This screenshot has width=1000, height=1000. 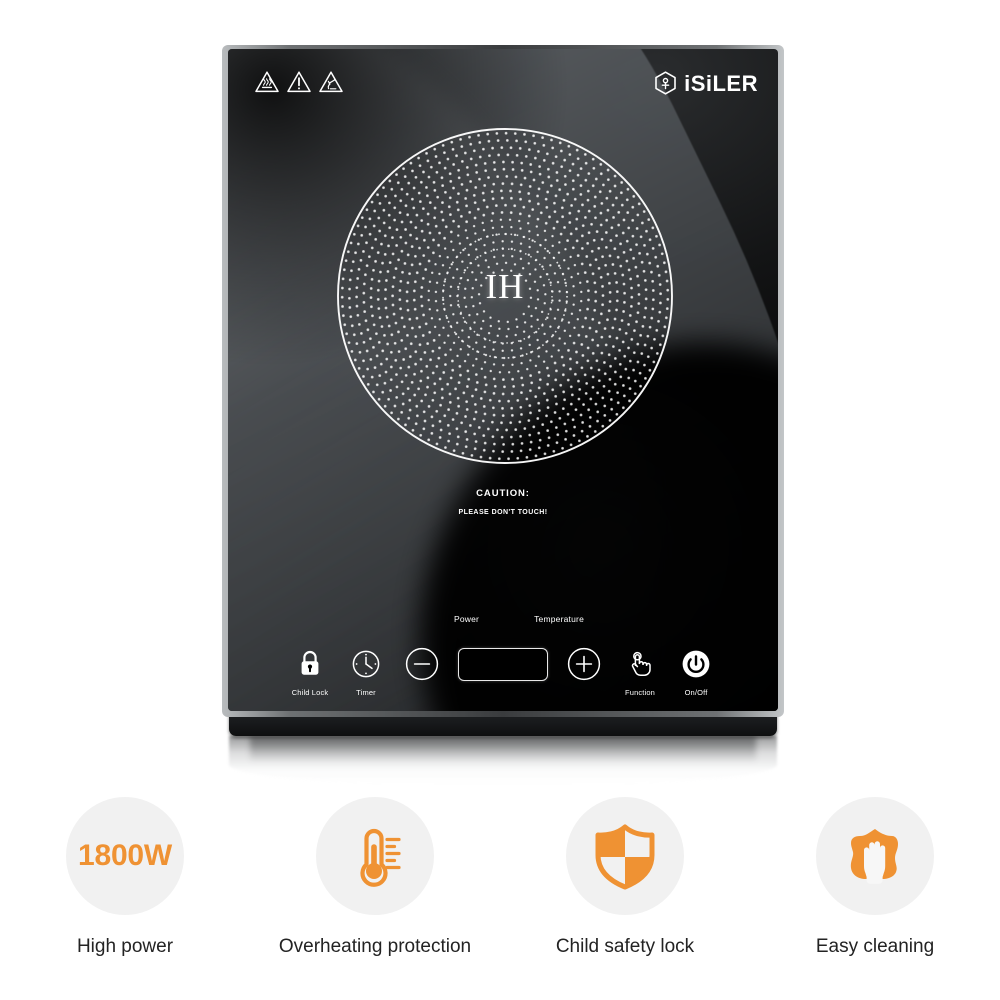 I want to click on do-not-touch-warning-icon, so click(x=331, y=82).